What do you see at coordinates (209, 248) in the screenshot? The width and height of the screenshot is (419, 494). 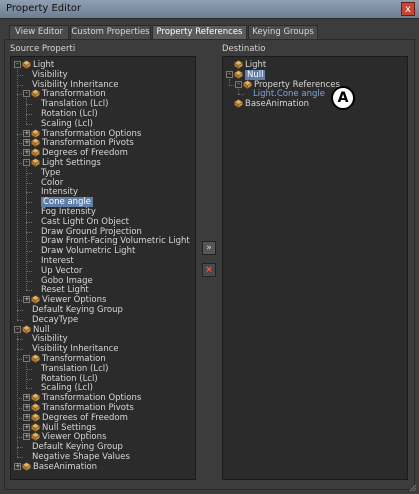 I see `add-reference-button: »` at bounding box center [209, 248].